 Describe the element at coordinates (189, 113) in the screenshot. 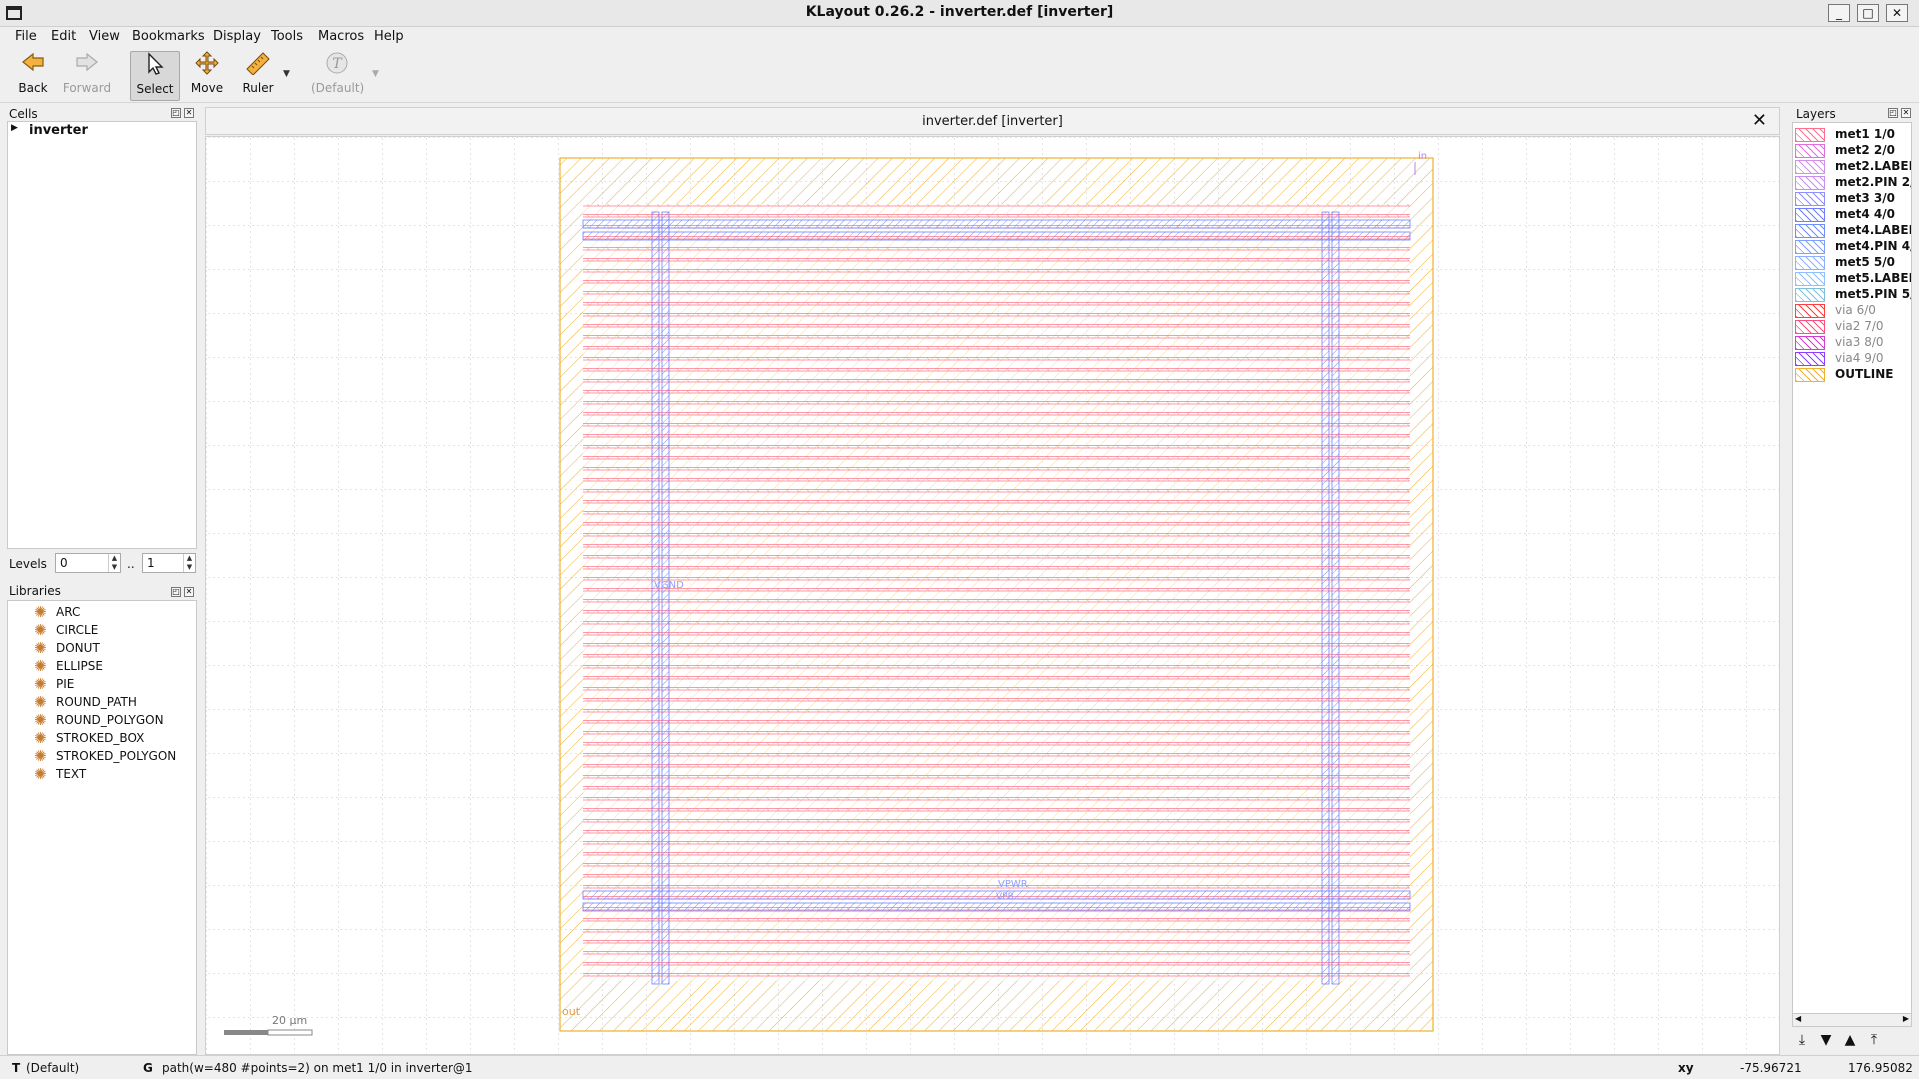

I see `cells-close-icon: ✕` at that location.